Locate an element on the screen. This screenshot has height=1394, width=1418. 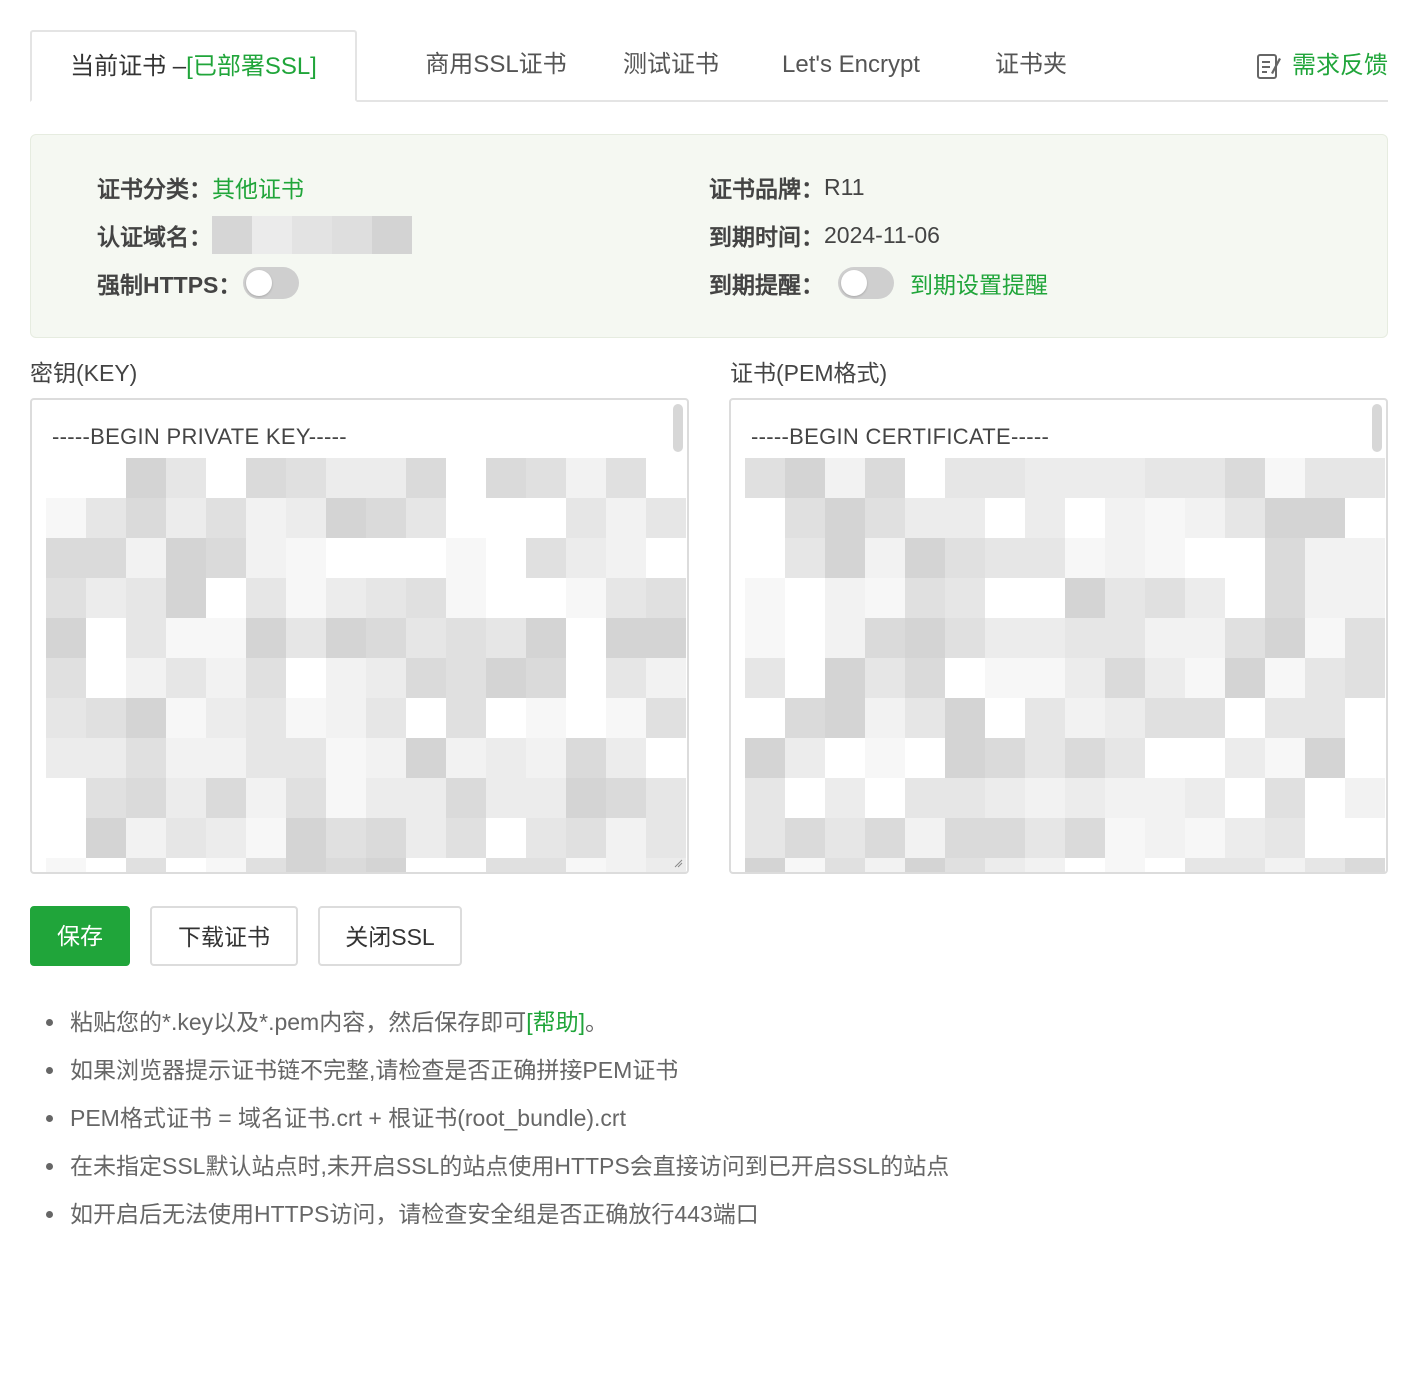
expiry-row: 到期时间： 2024-11-06 is located at coordinates (824, 235).